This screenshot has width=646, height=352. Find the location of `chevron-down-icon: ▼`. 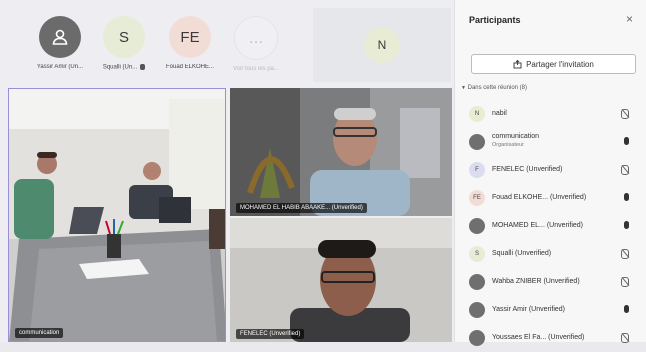

chevron-down-icon: ▼ is located at coordinates (463, 88).